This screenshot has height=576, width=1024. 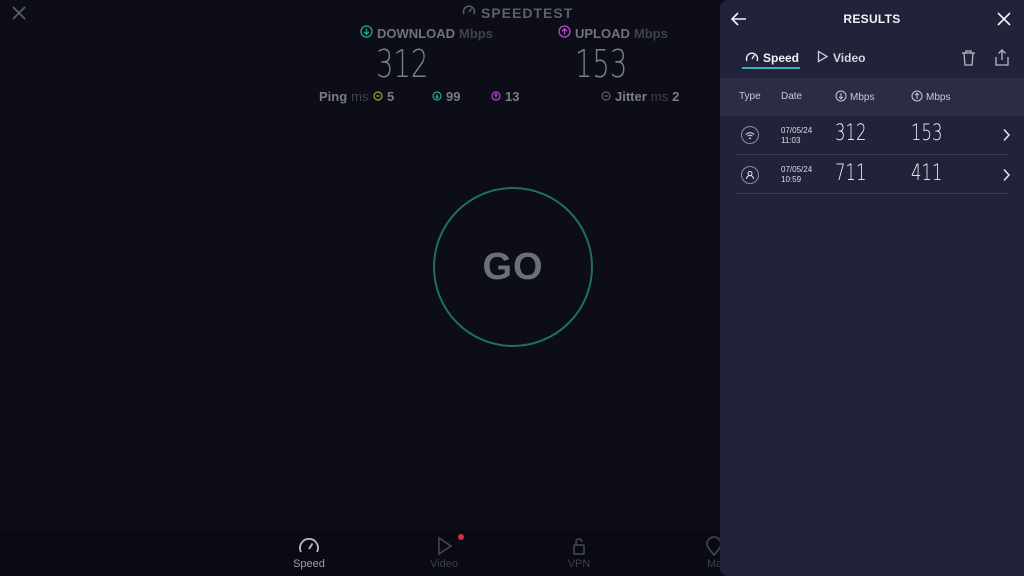 What do you see at coordinates (360, 553) in the screenshot?
I see `bottom-nav: Speed Video VPN Ma` at bounding box center [360, 553].